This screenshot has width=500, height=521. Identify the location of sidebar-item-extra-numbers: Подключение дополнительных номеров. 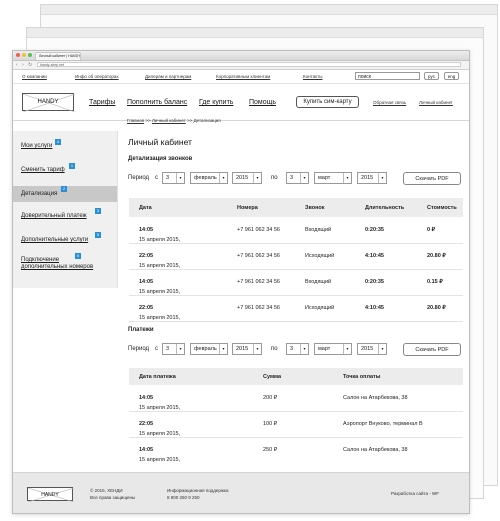
(58, 264).